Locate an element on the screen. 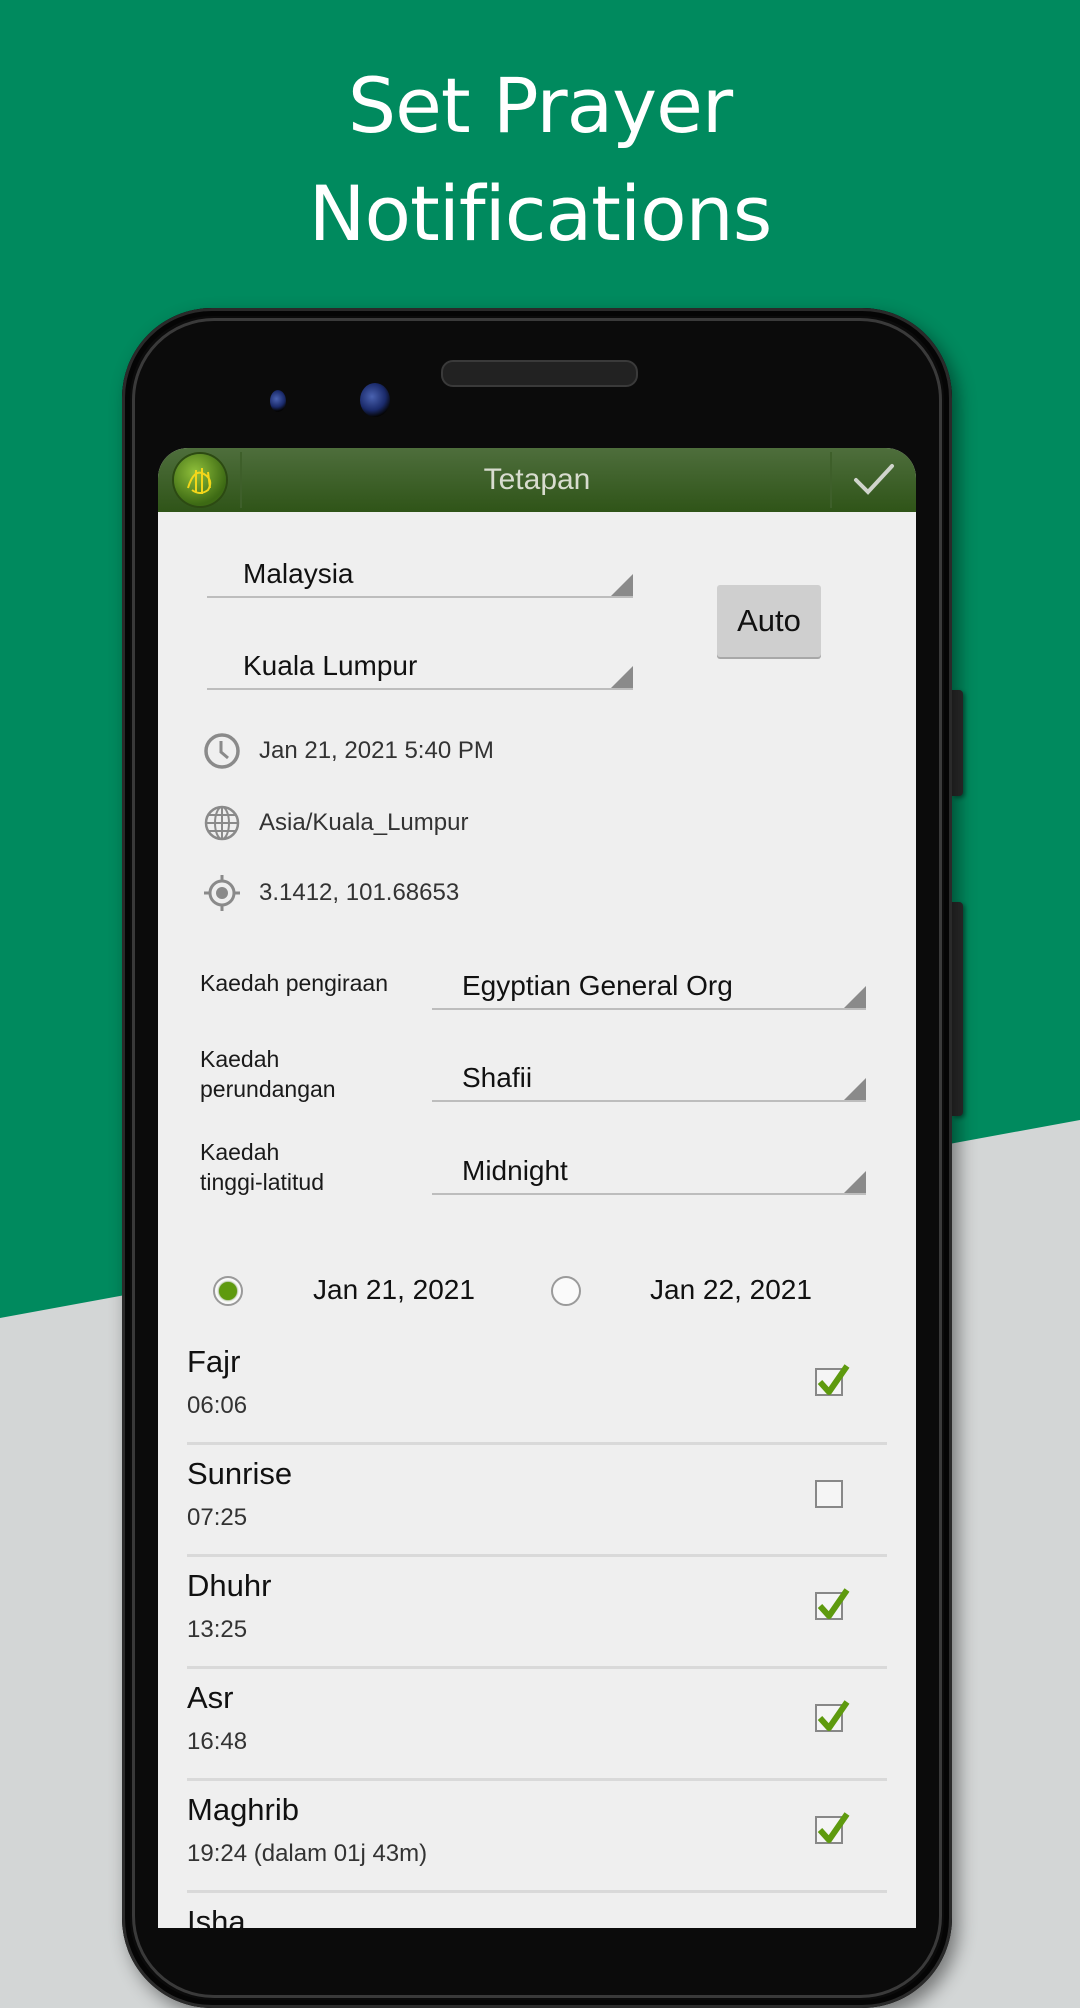 The image size is (1080, 2008). calc-method-spinner: Egyptian General Org is located at coordinates (649, 990).